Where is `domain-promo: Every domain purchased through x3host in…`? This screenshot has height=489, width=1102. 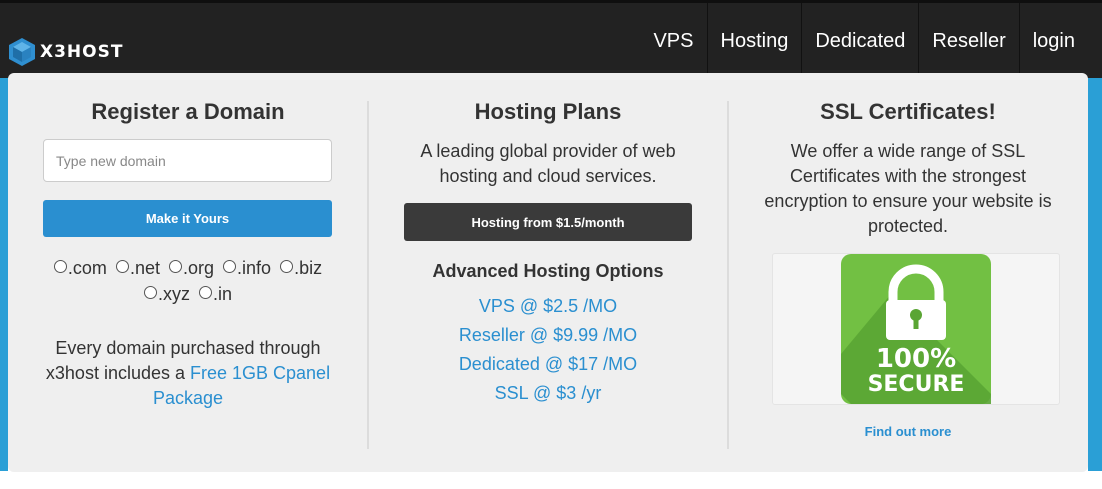 domain-promo: Every domain purchased through x3host in… is located at coordinates (188, 373).